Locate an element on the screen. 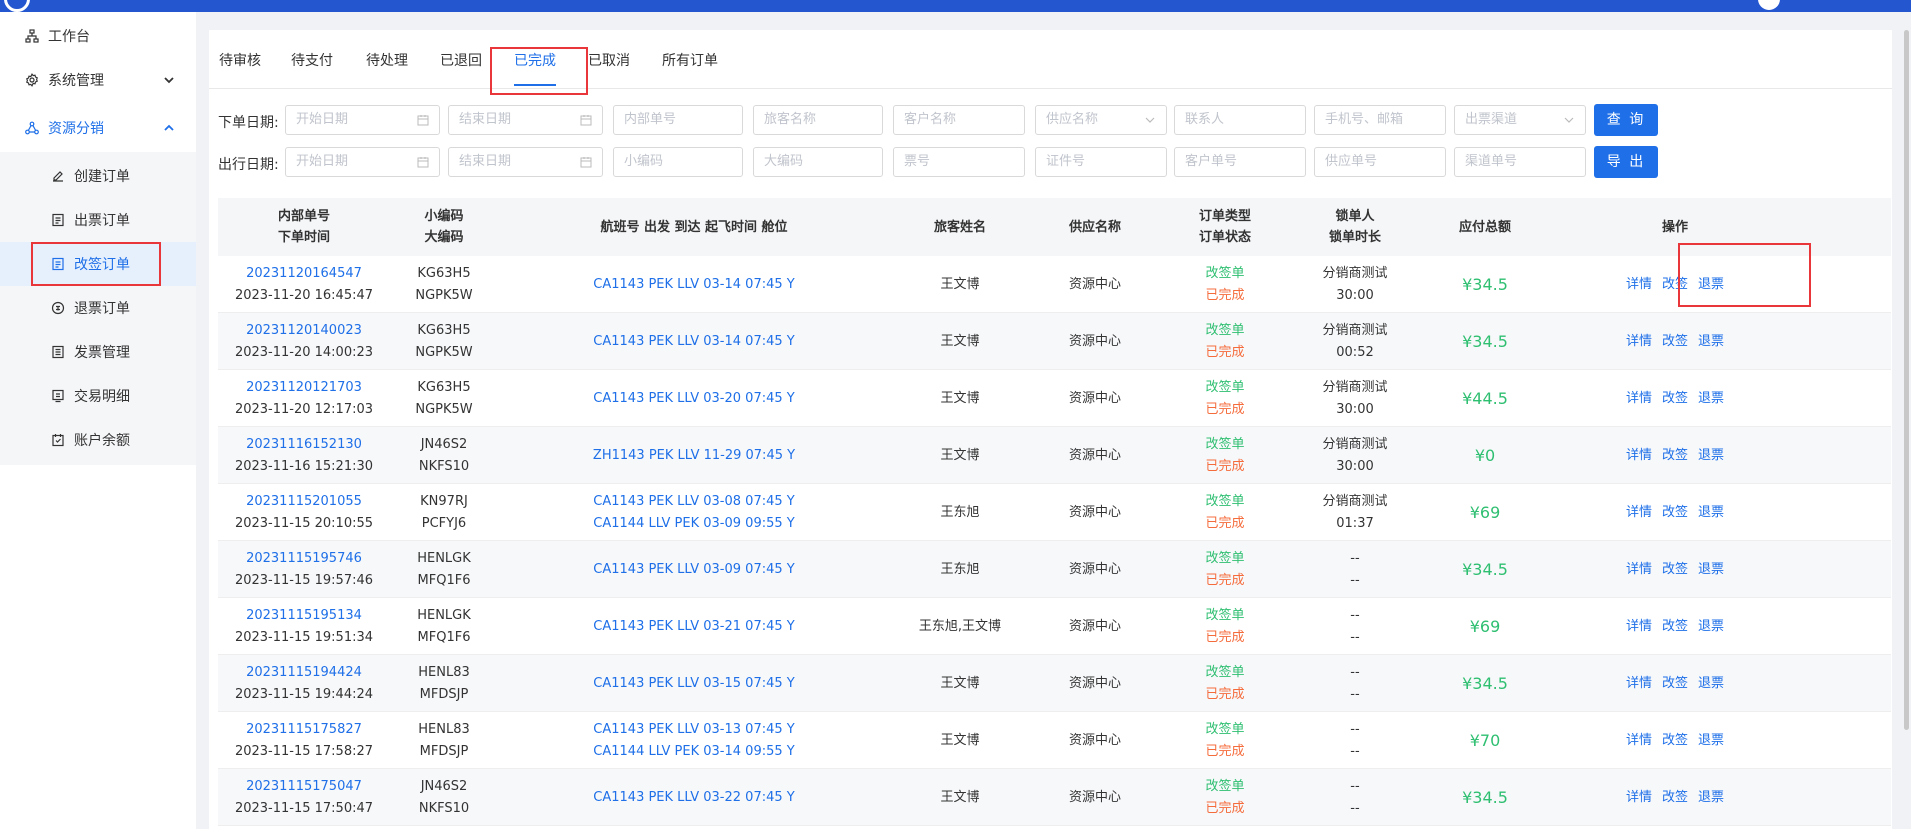  passenger-name-input: 旅客名称 is located at coordinates (818, 120).